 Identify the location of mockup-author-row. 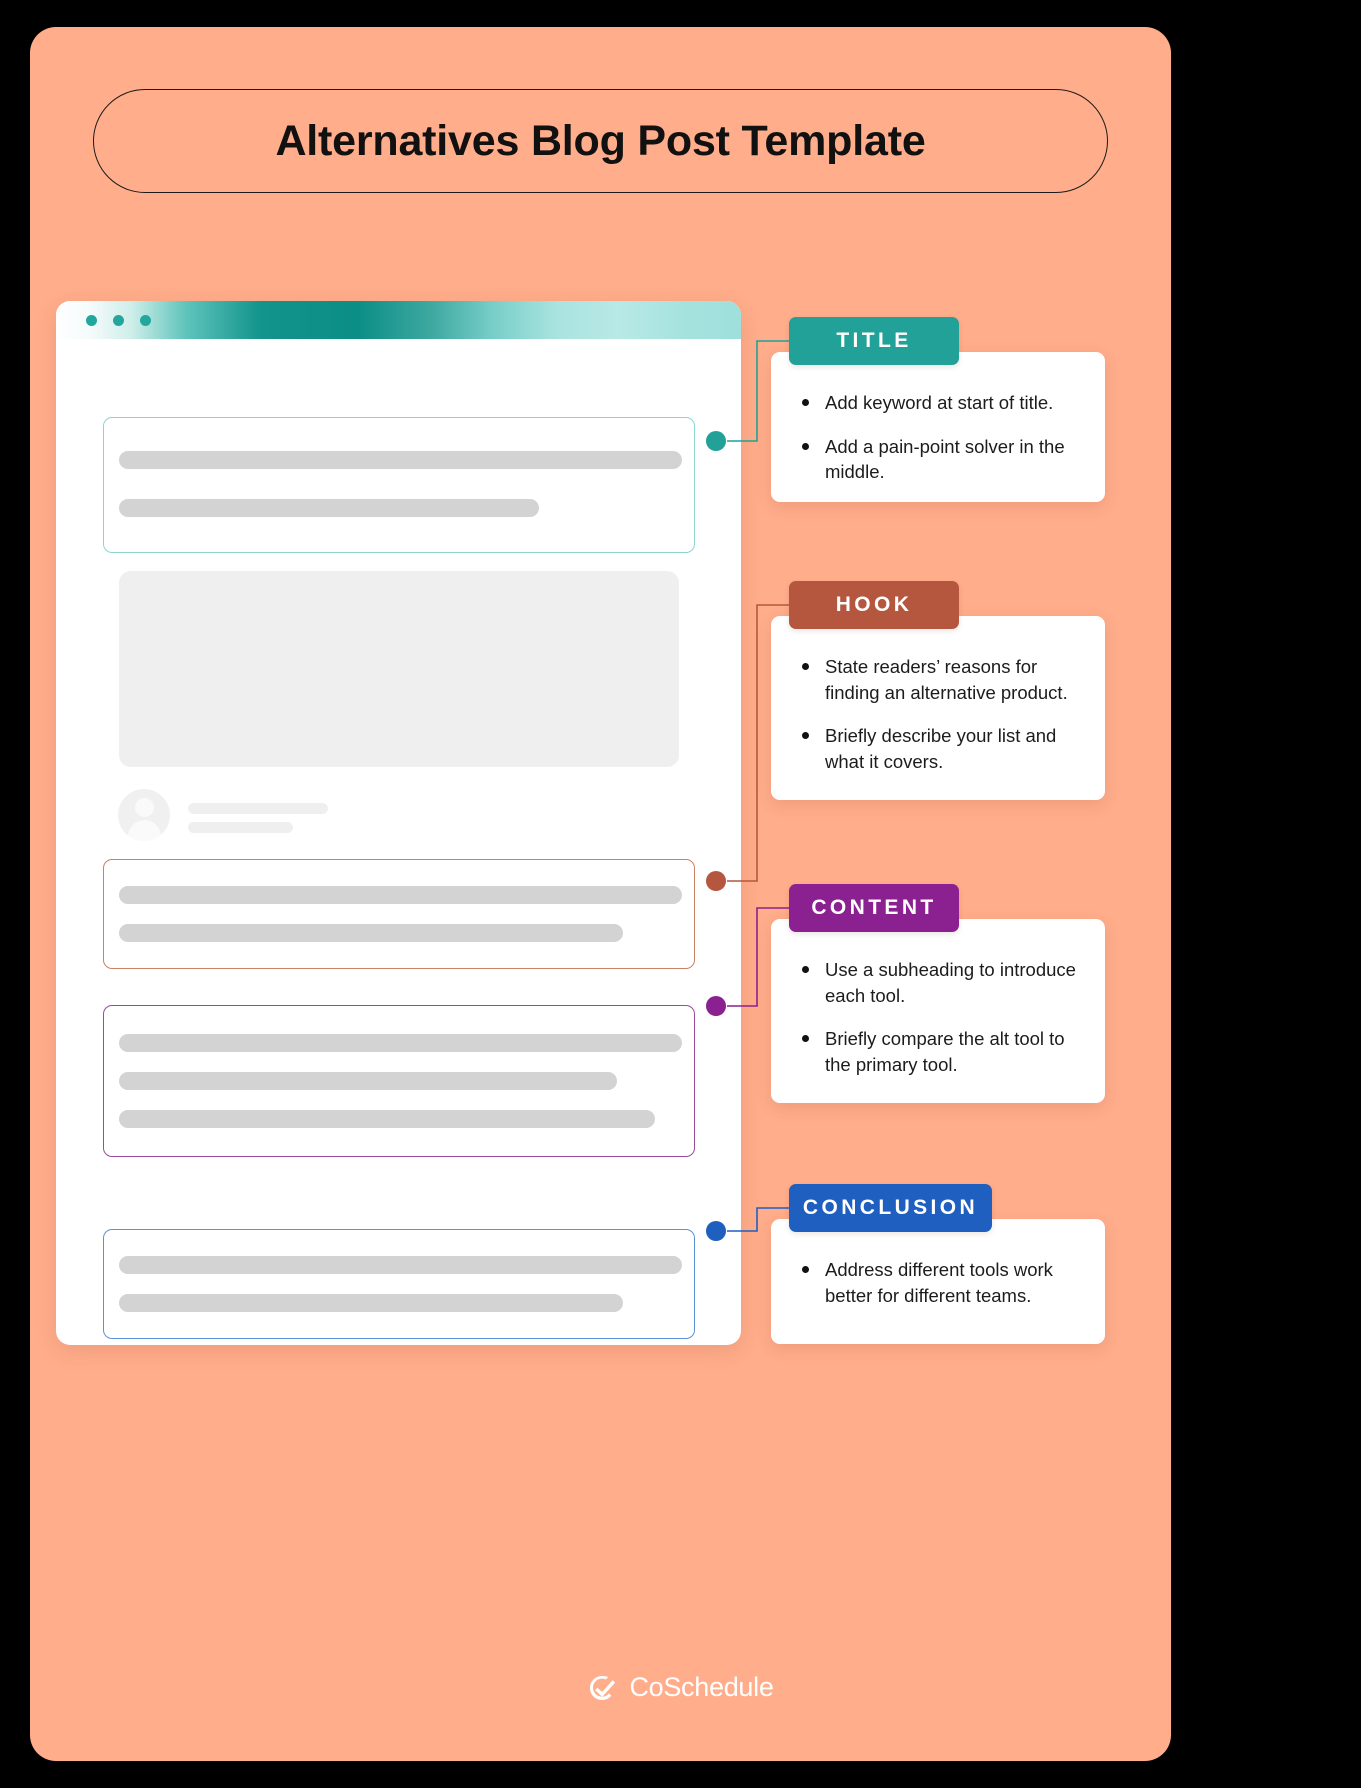
(268, 817).